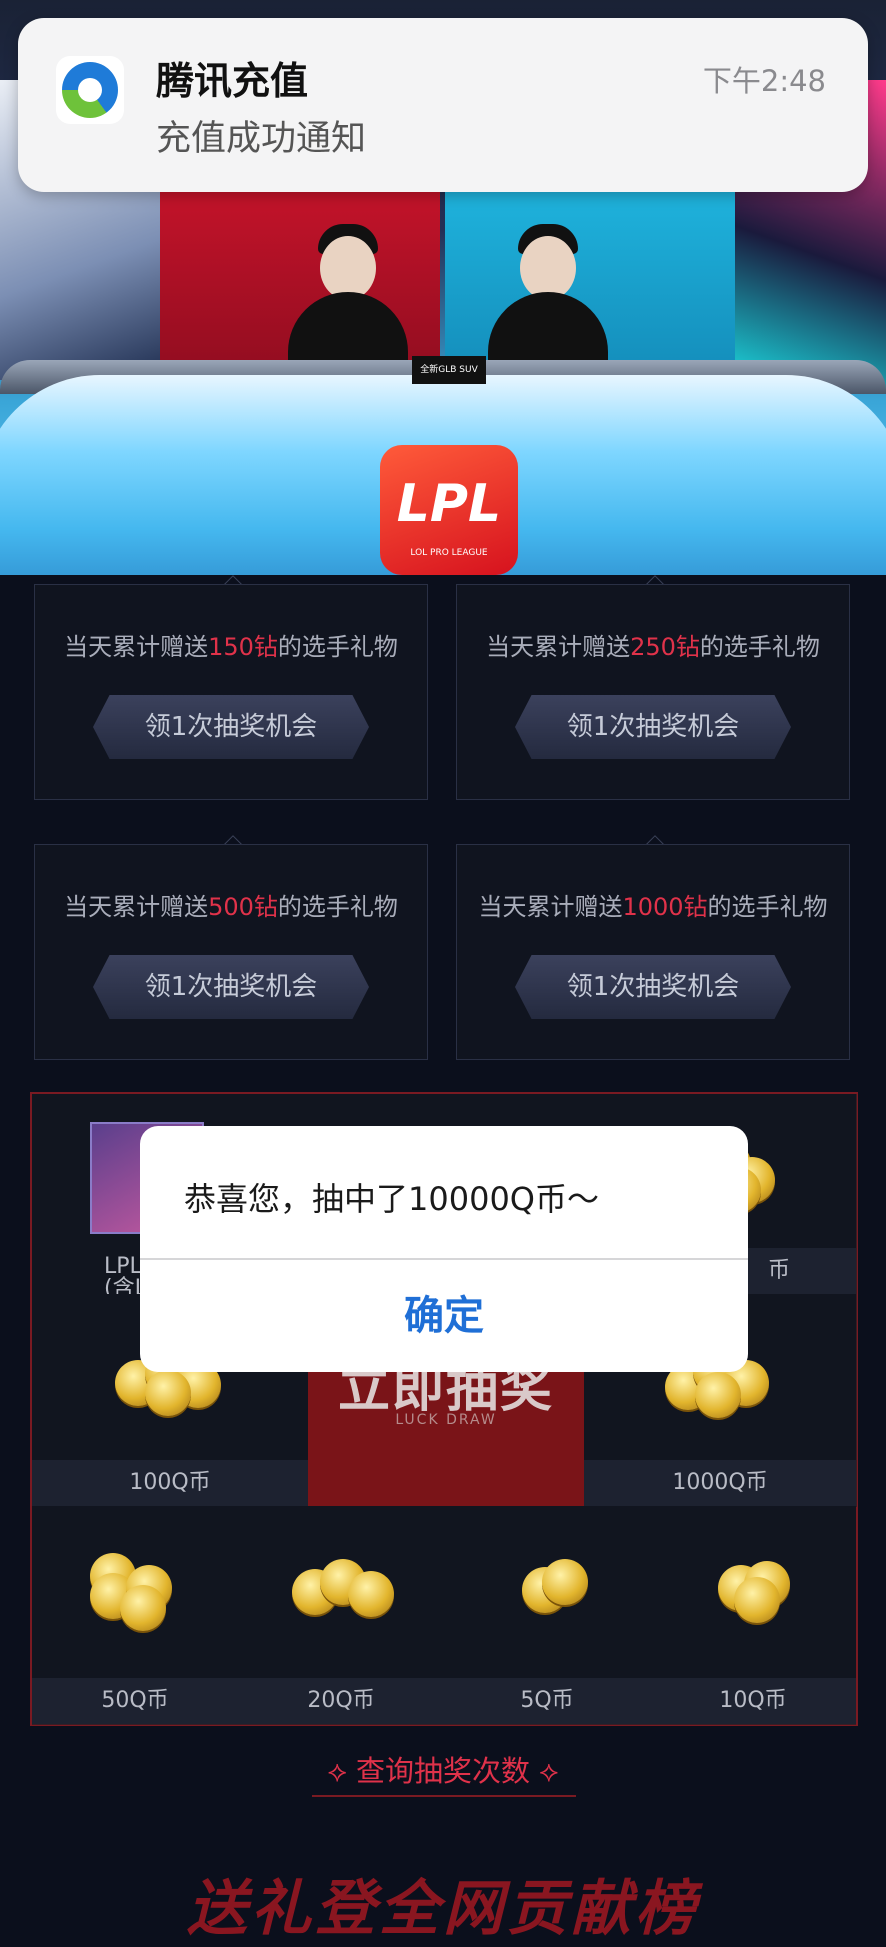 The width and height of the screenshot is (886, 1947). Describe the element at coordinates (444, 1316) in the screenshot. I see `confirm-button: 确定` at that location.